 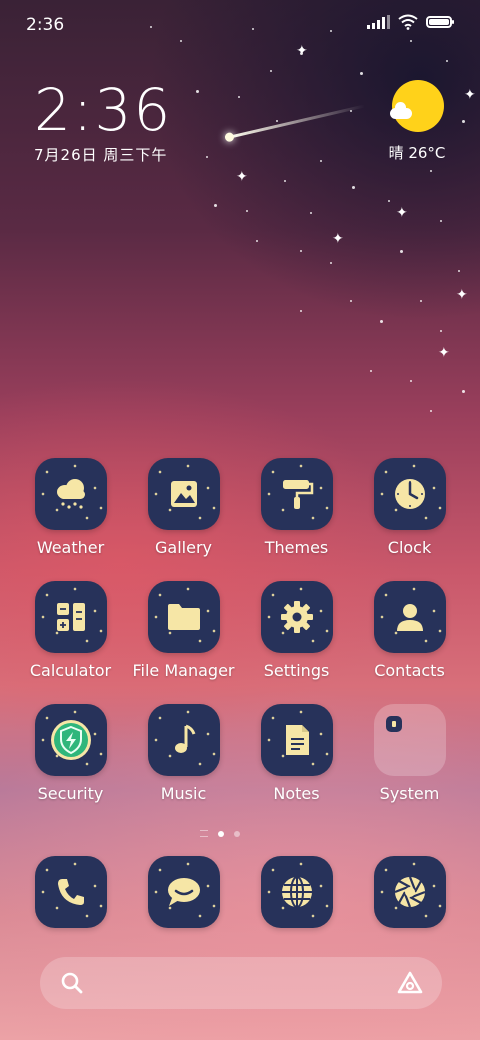 I want to click on camera-aperture-icon, so click(x=409, y=892).